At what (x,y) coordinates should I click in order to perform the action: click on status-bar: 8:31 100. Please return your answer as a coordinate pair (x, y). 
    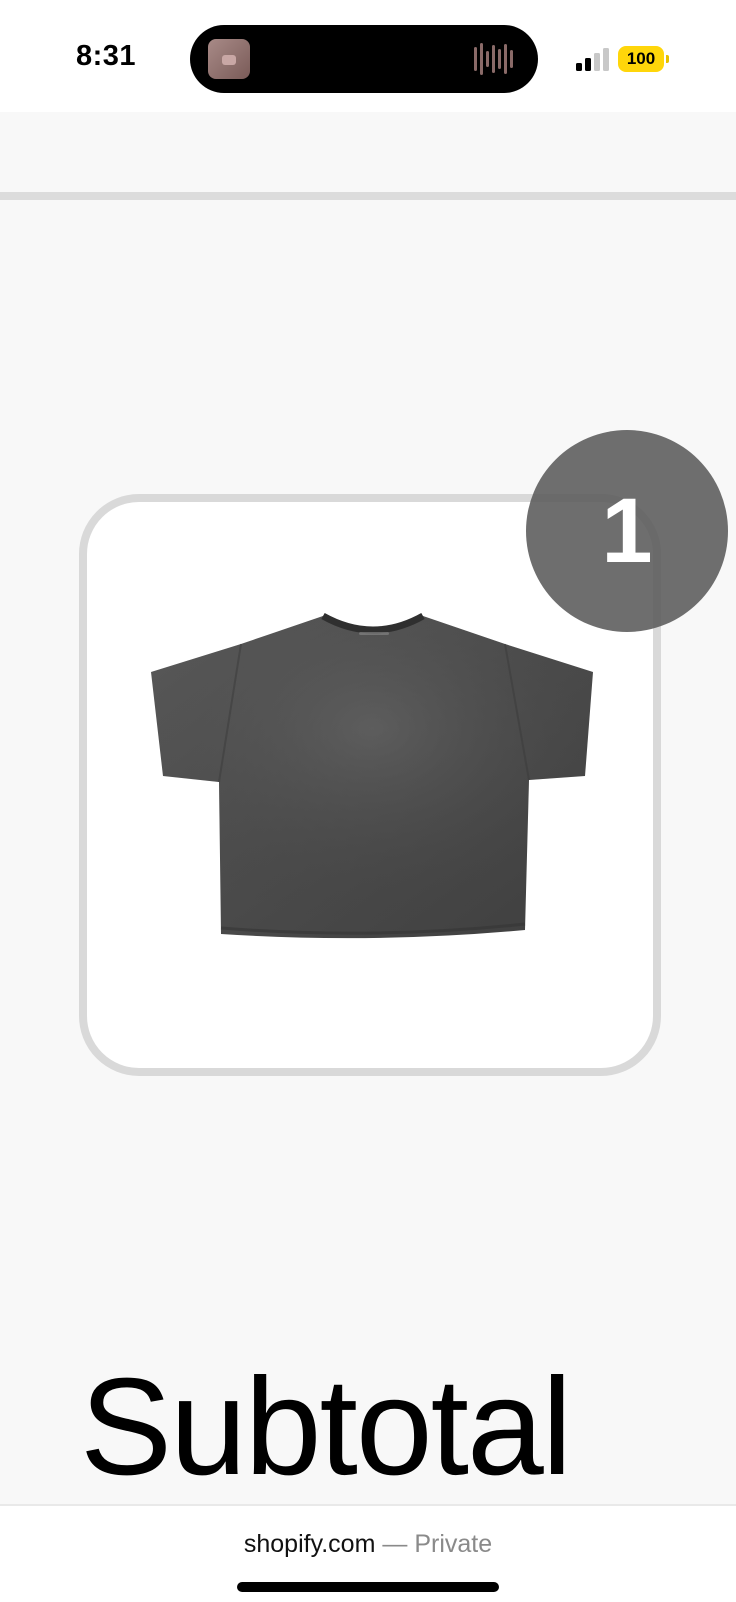
    Looking at the image, I should click on (368, 56).